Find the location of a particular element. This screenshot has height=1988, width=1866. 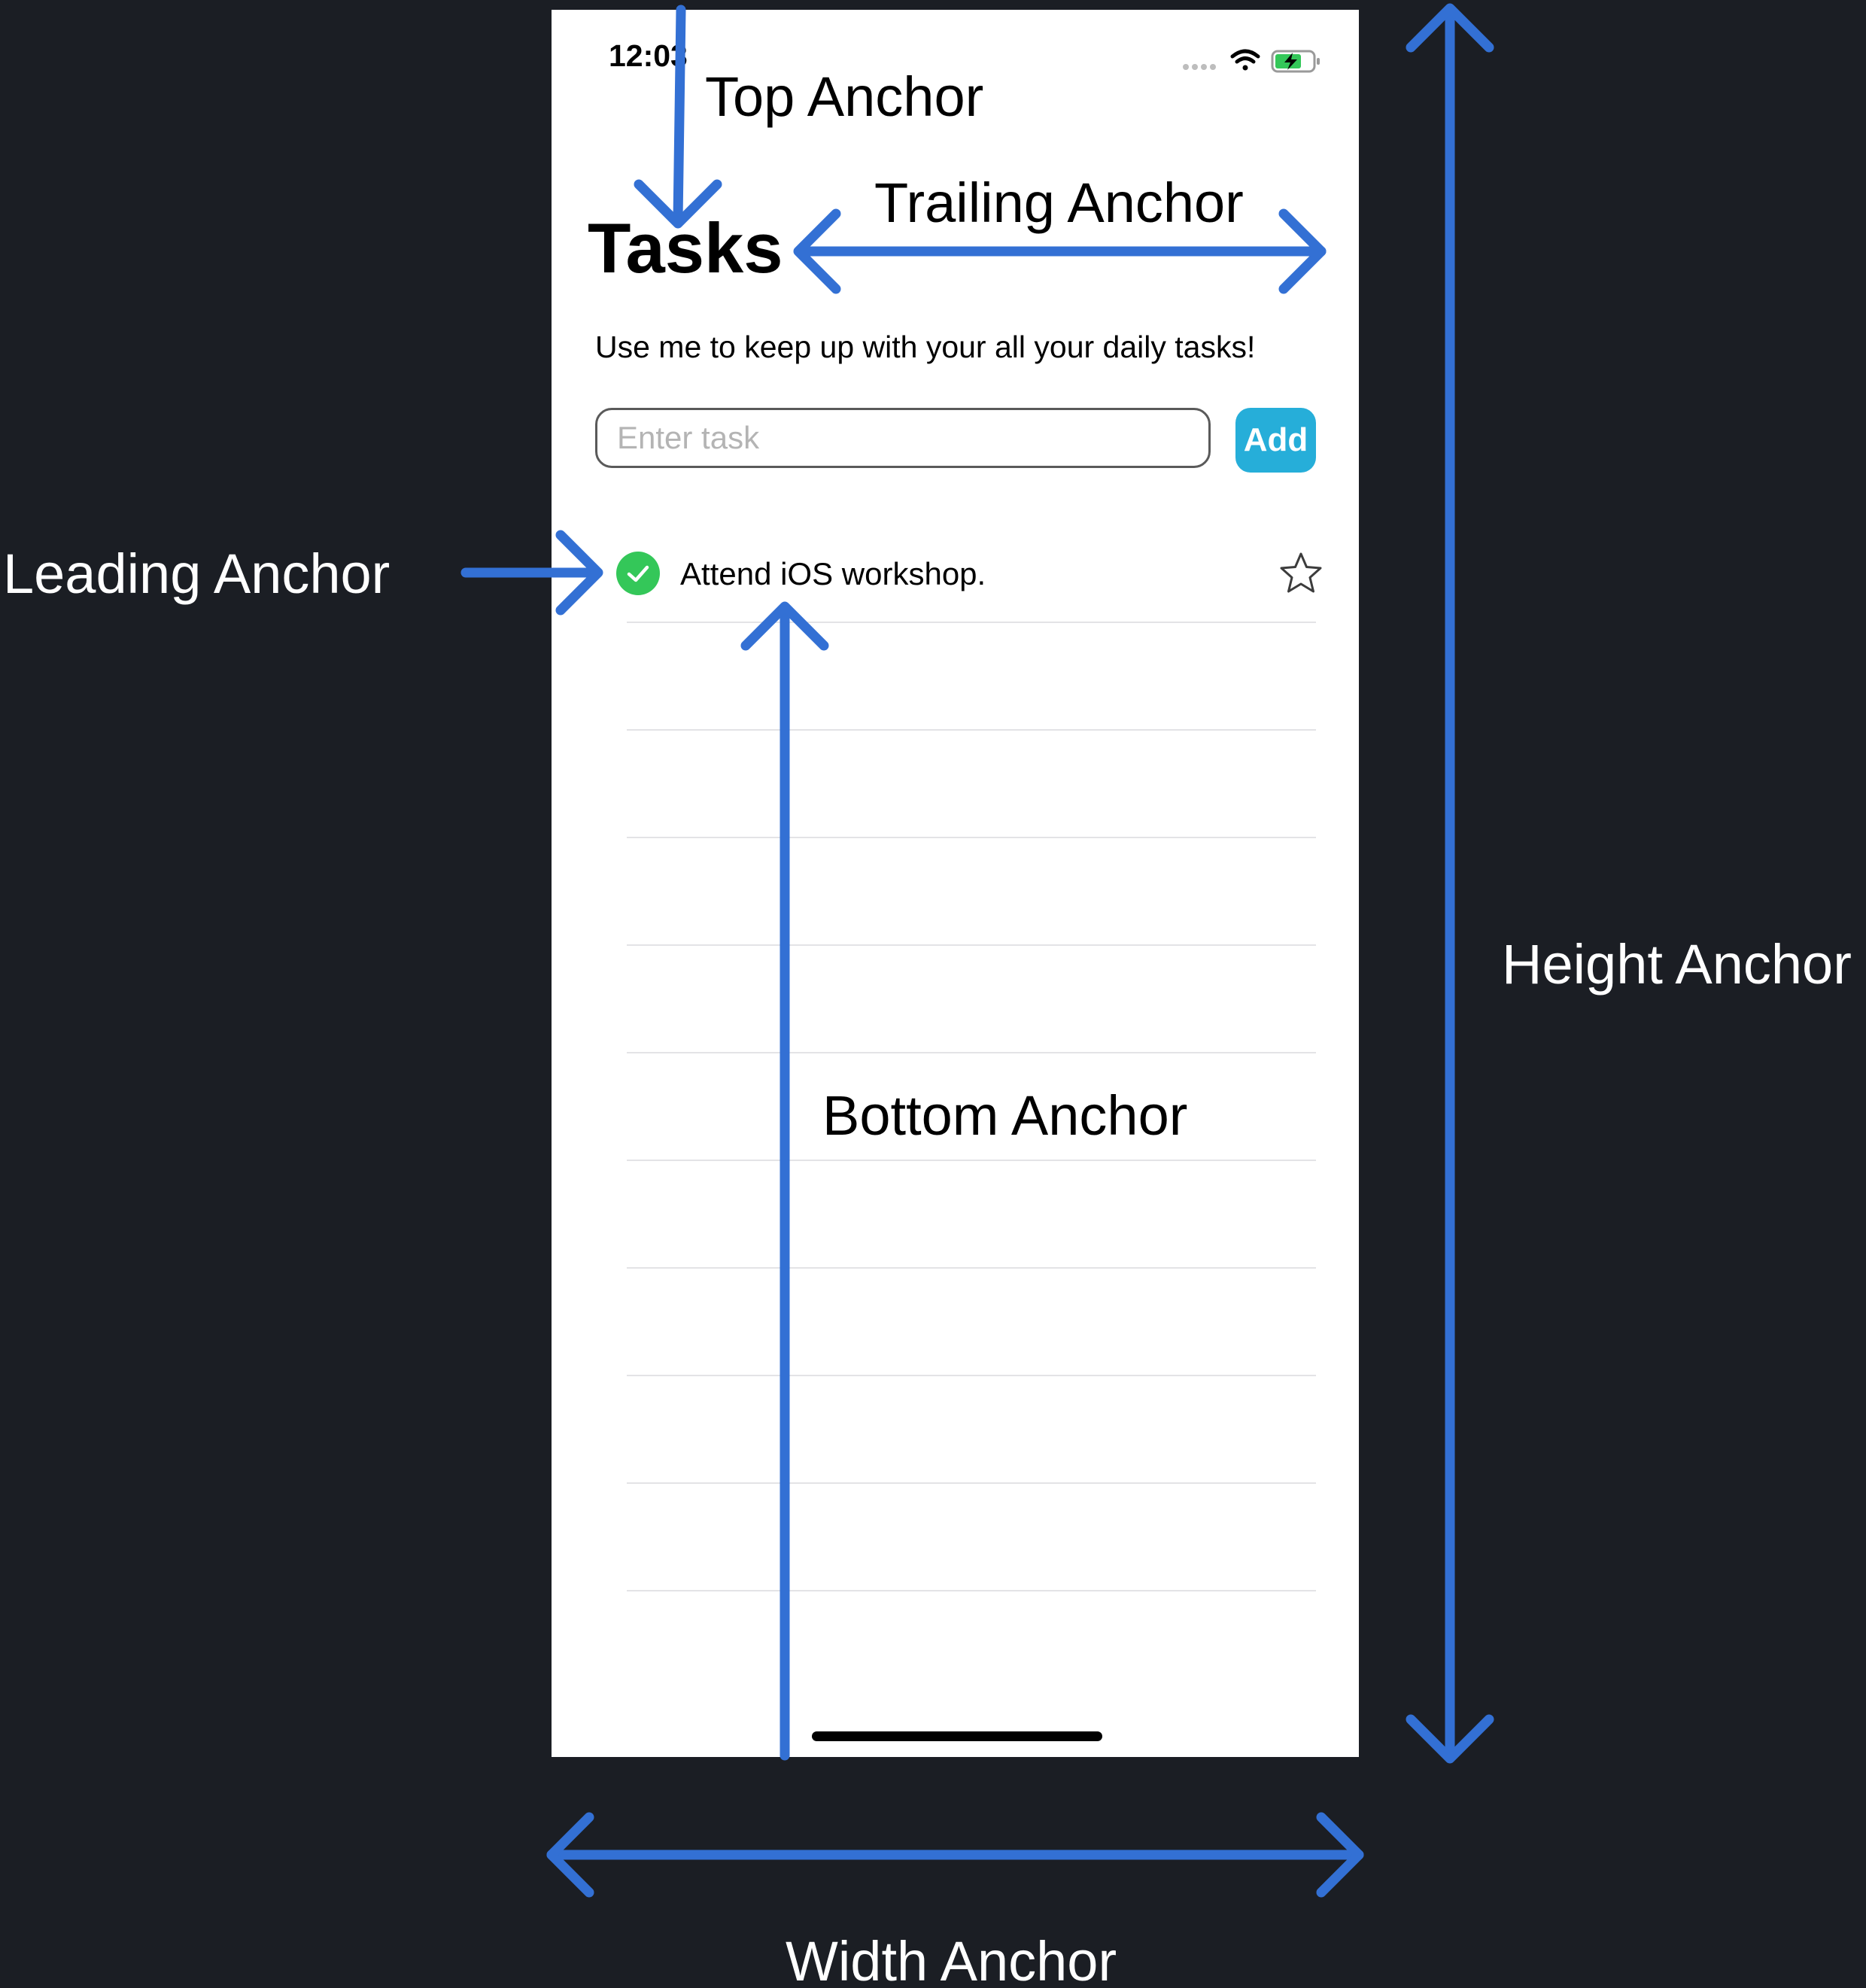

add-task-button: Add is located at coordinates (1275, 441).